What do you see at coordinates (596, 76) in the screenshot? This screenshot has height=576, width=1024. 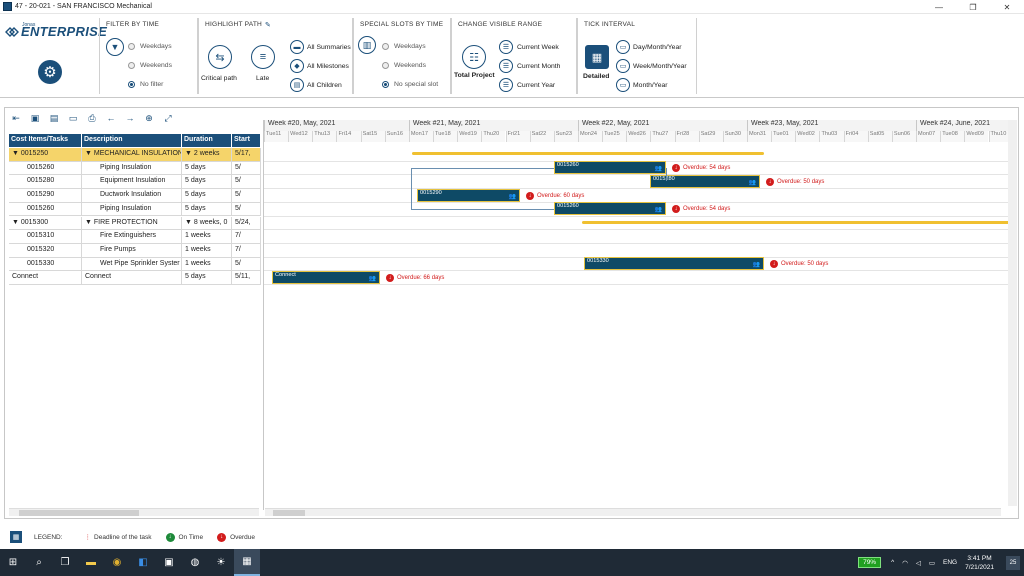 I see `detailed-label: Detailed` at bounding box center [596, 76].